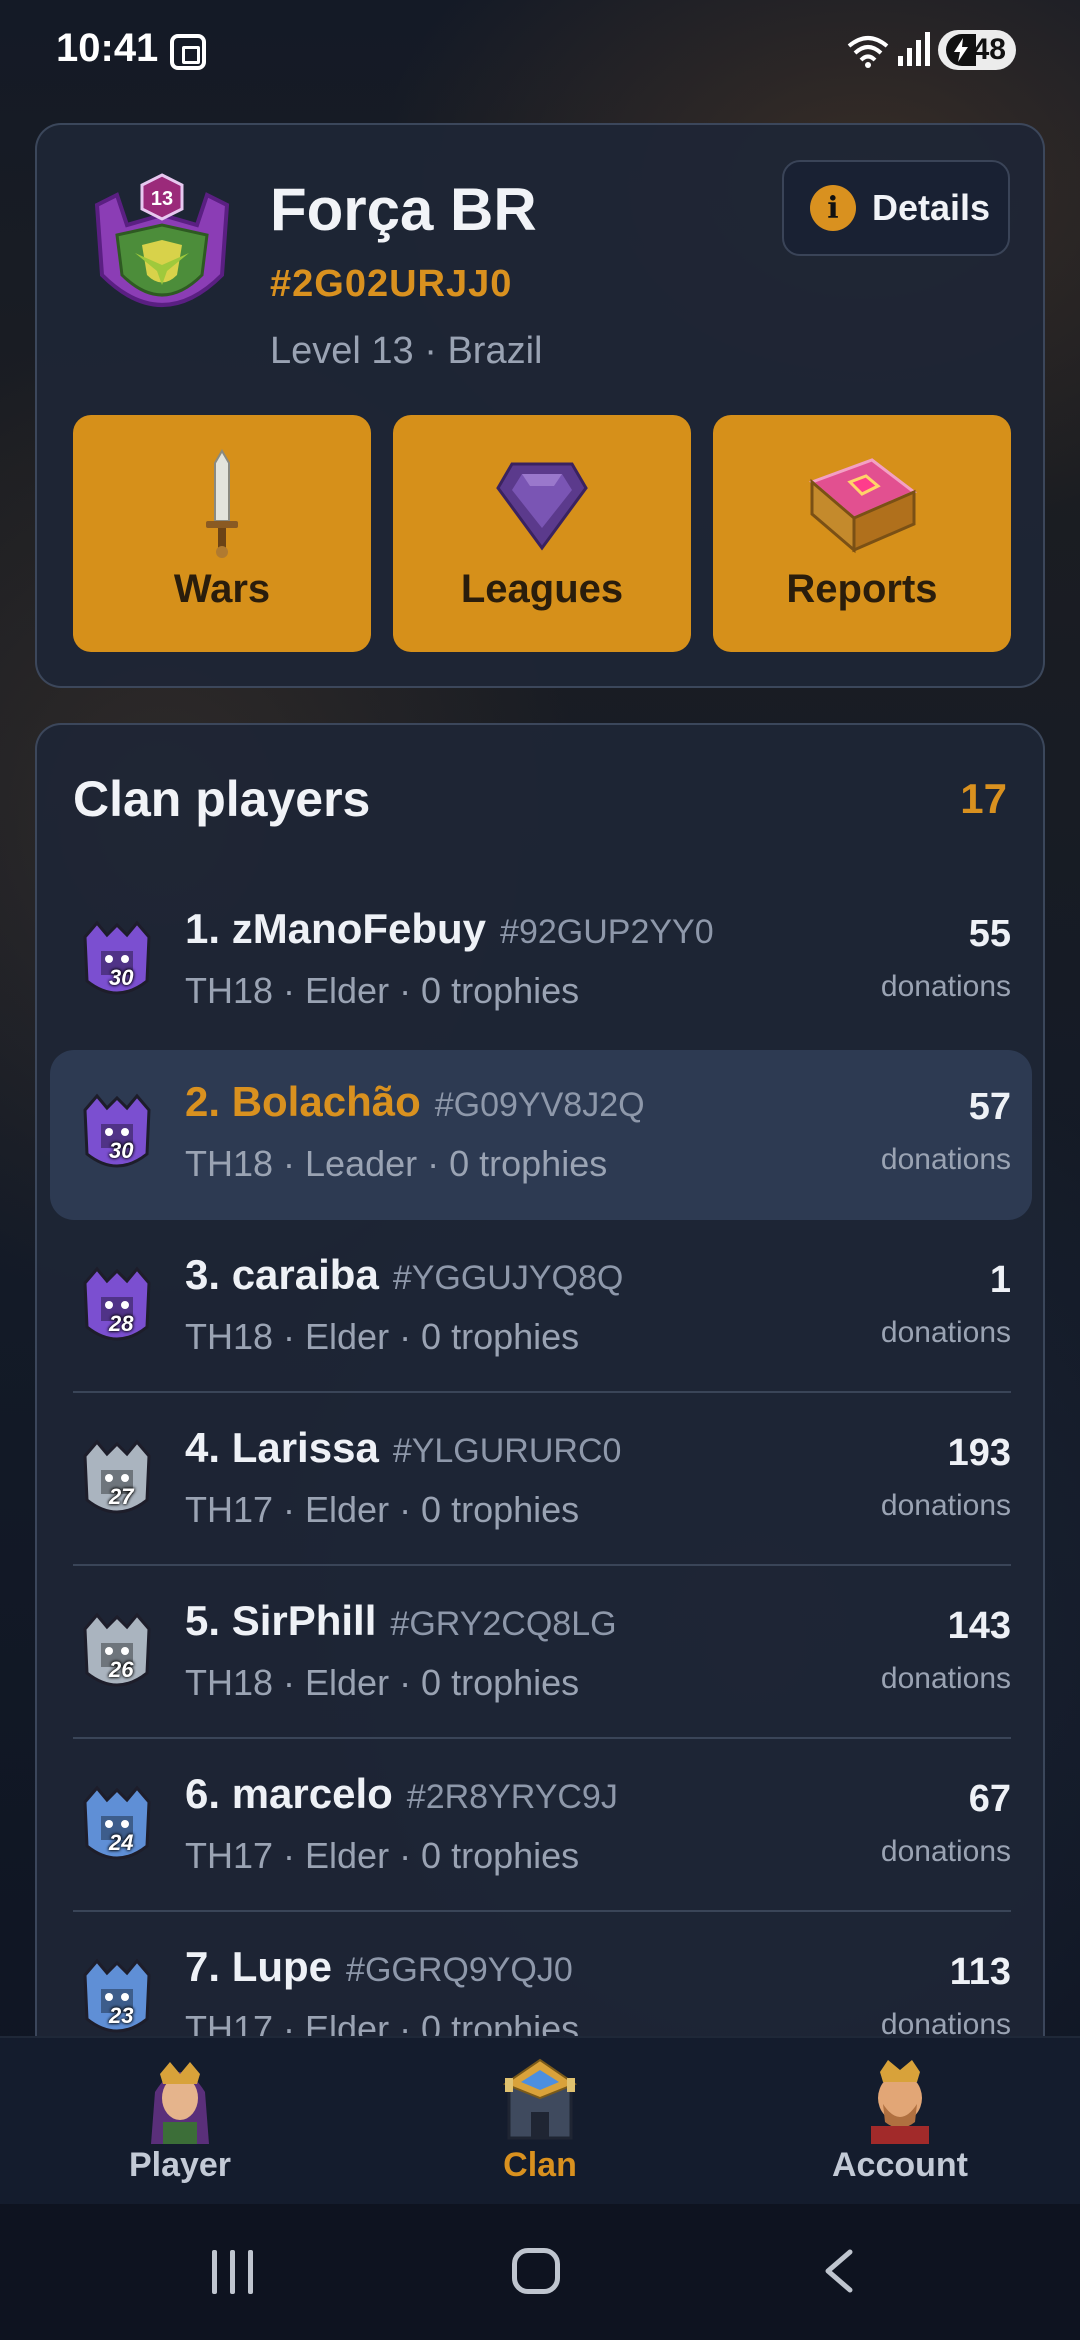  What do you see at coordinates (121, 1669) in the screenshot?
I see `town-hall-level: 26` at bounding box center [121, 1669].